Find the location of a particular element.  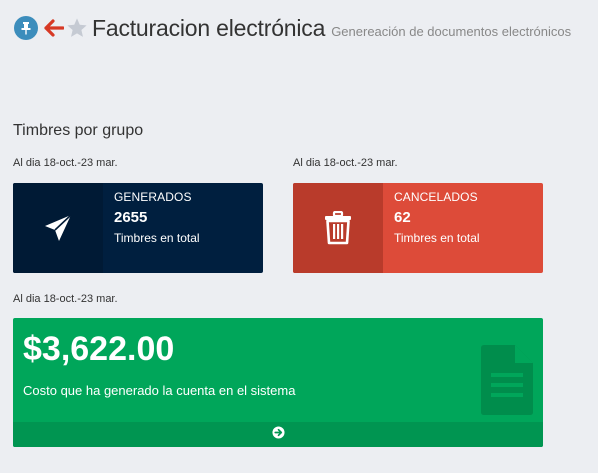

costo-amount: $3,622.00 is located at coordinates (99, 349).